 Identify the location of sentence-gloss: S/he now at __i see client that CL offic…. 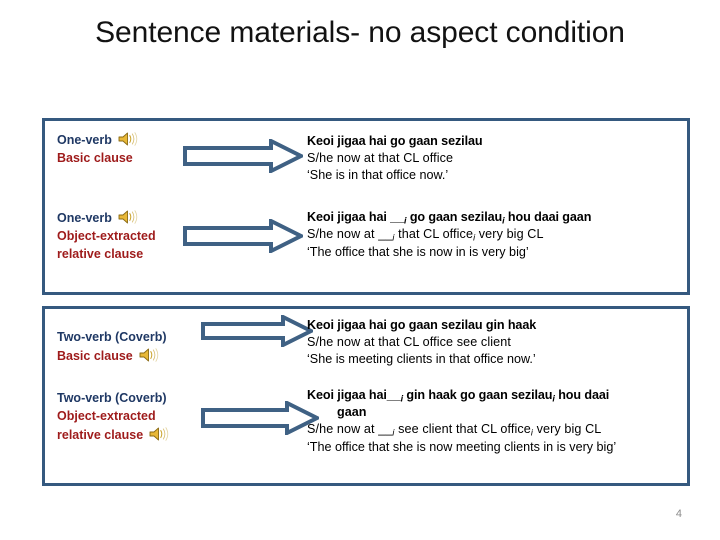
(454, 430).